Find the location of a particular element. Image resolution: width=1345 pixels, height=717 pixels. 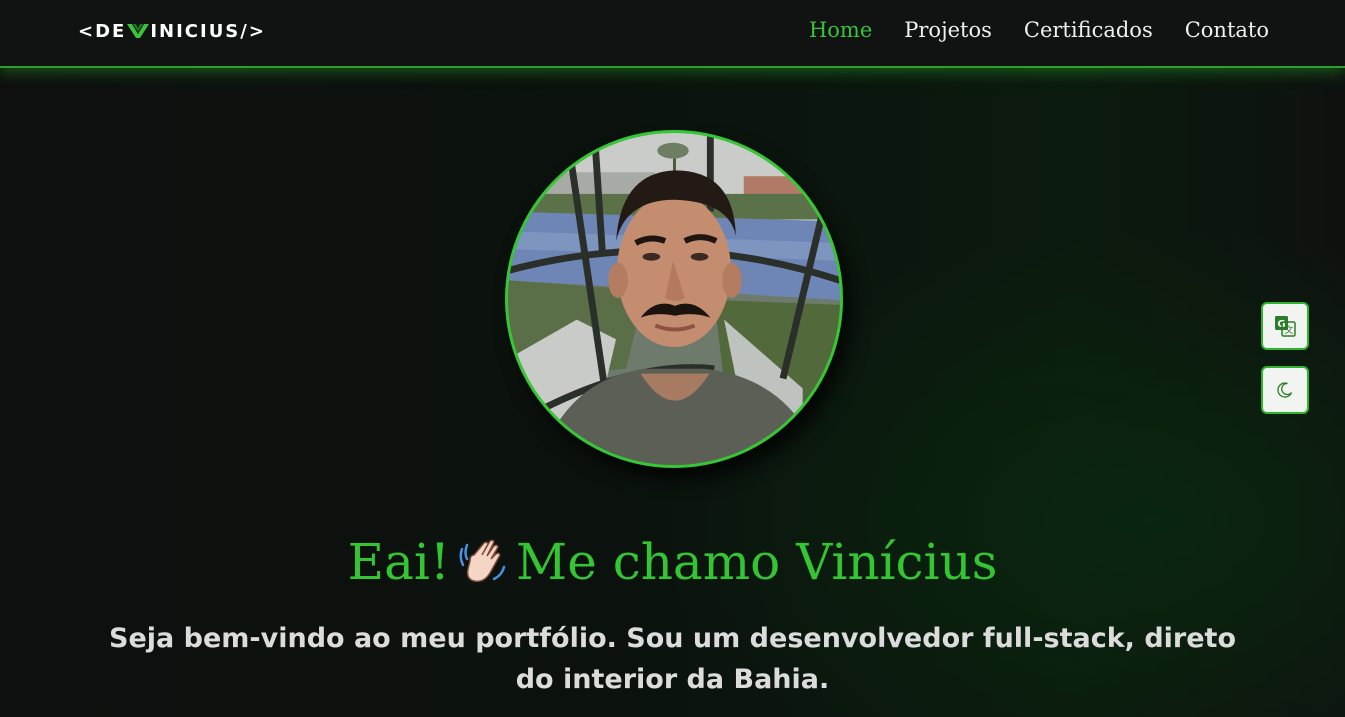

site-logo: <DE INICIUS/> is located at coordinates (172, 31).